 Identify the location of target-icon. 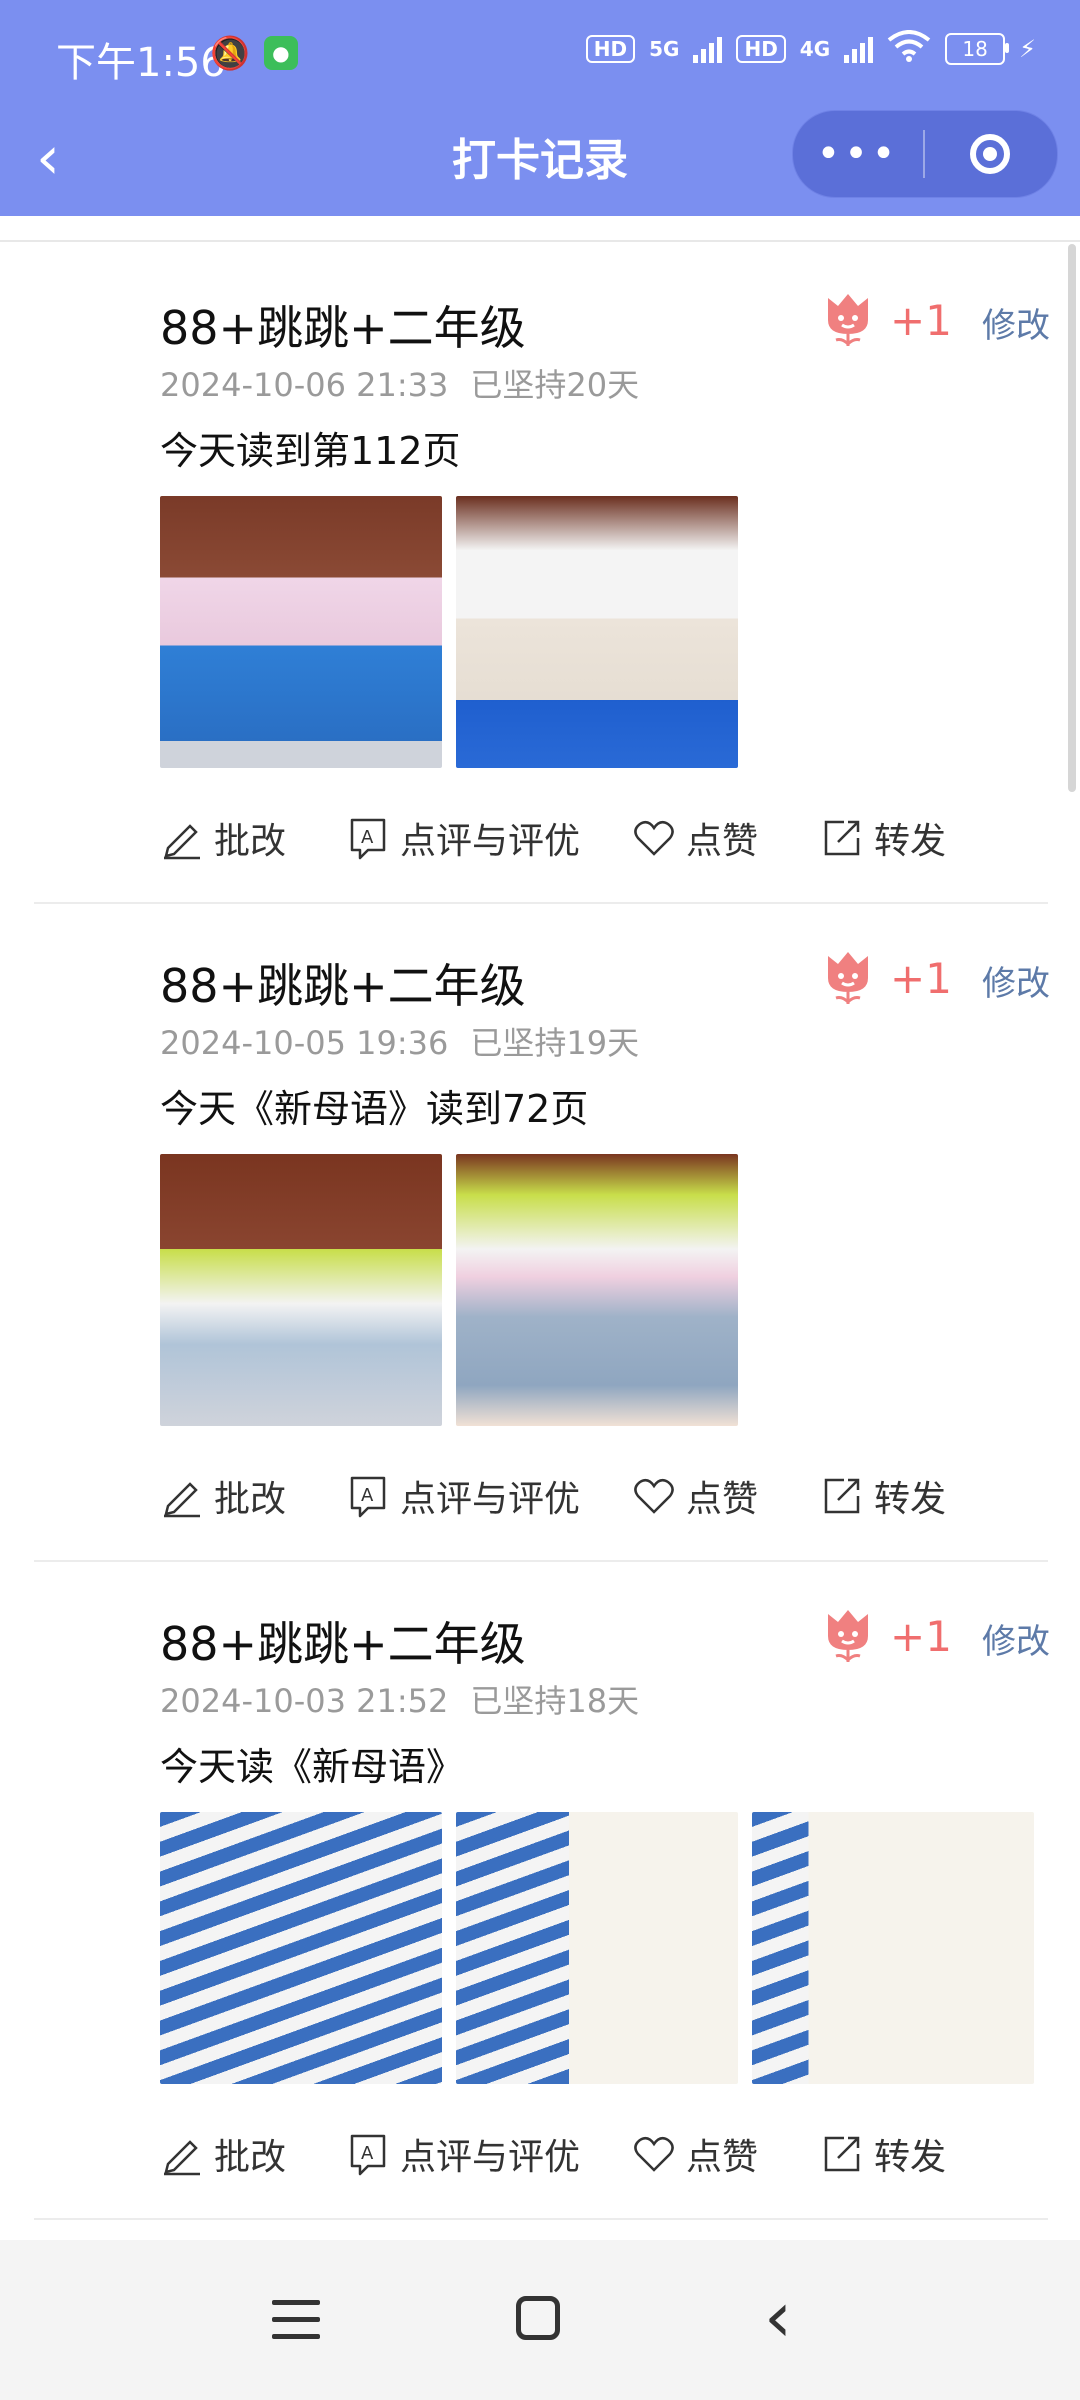
(990, 154).